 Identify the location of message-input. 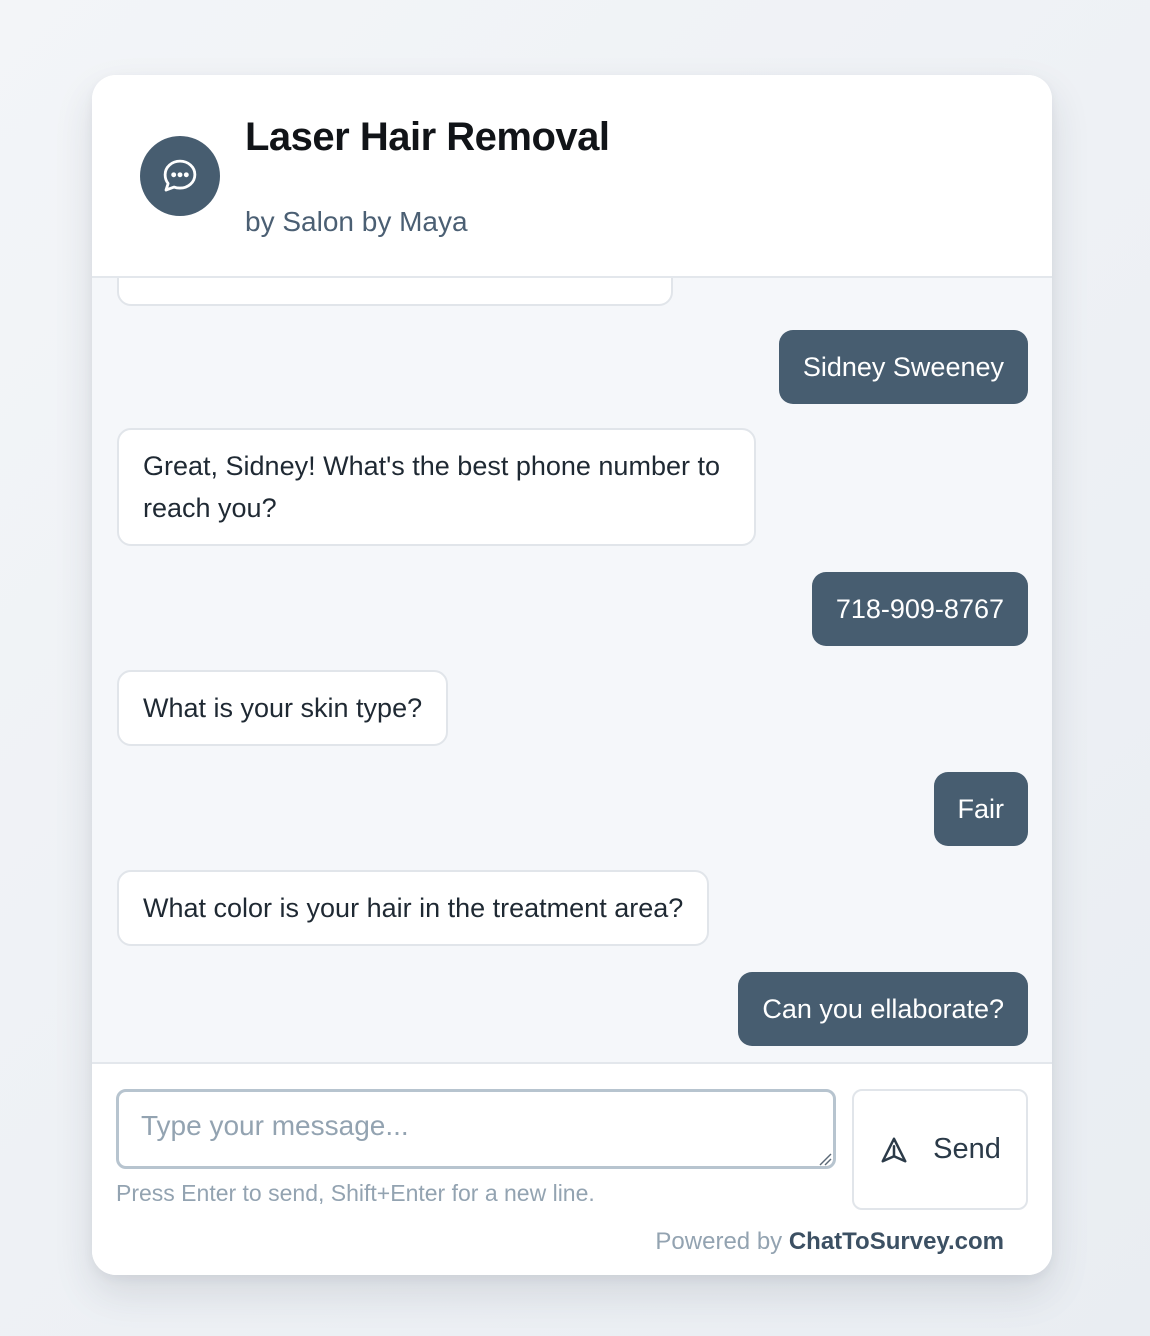
(476, 1129).